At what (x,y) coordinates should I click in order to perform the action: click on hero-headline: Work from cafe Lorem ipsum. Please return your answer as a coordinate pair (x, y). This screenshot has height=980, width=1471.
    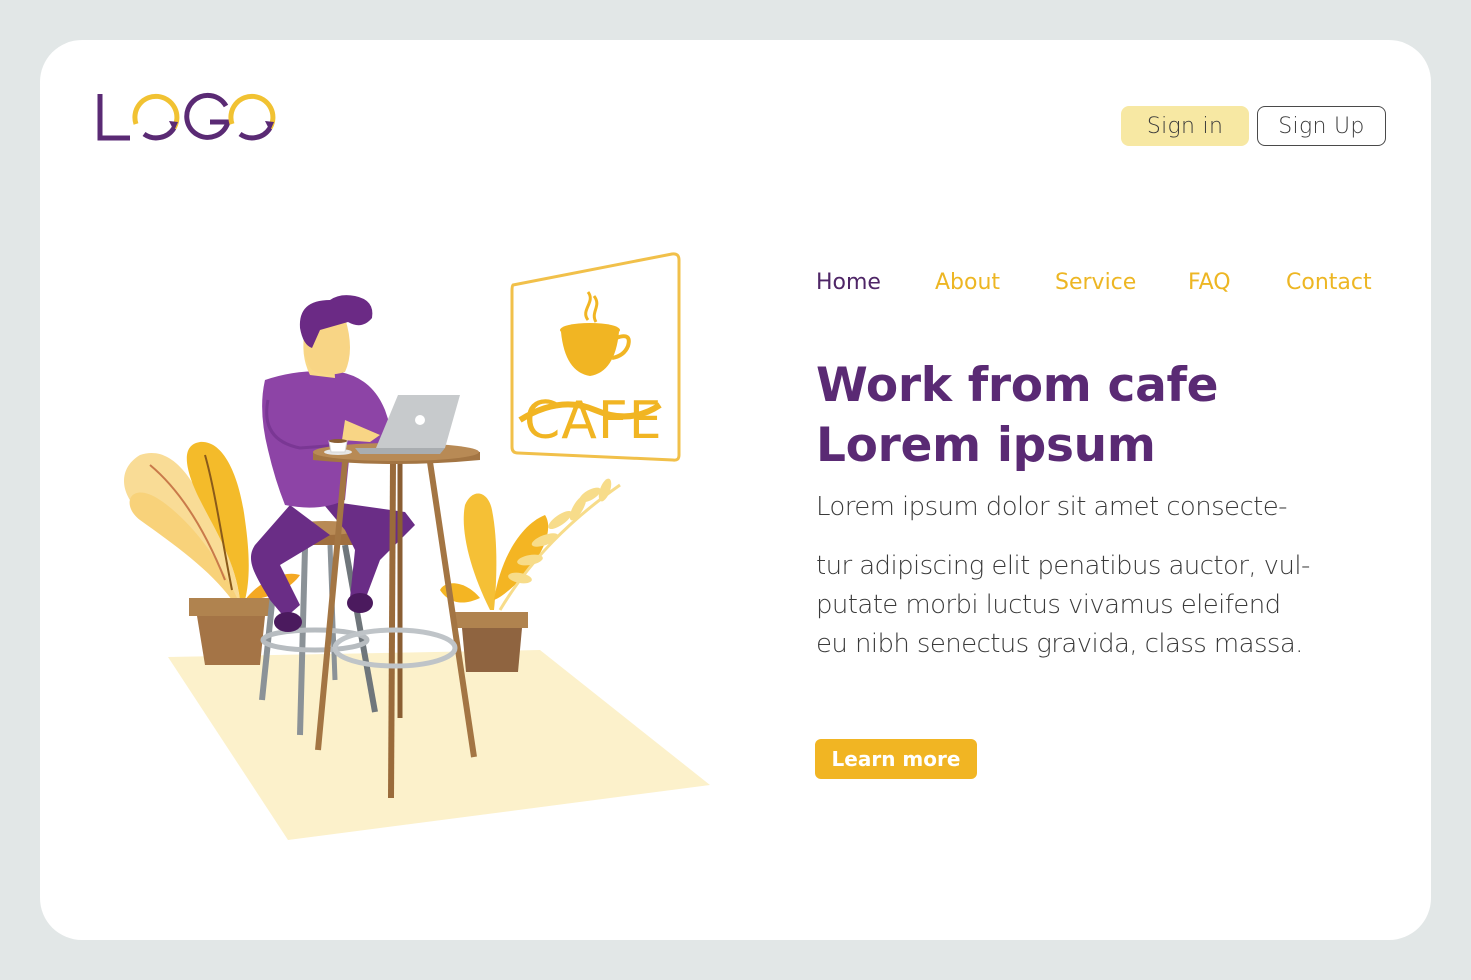
    Looking at the image, I should click on (1017, 416).